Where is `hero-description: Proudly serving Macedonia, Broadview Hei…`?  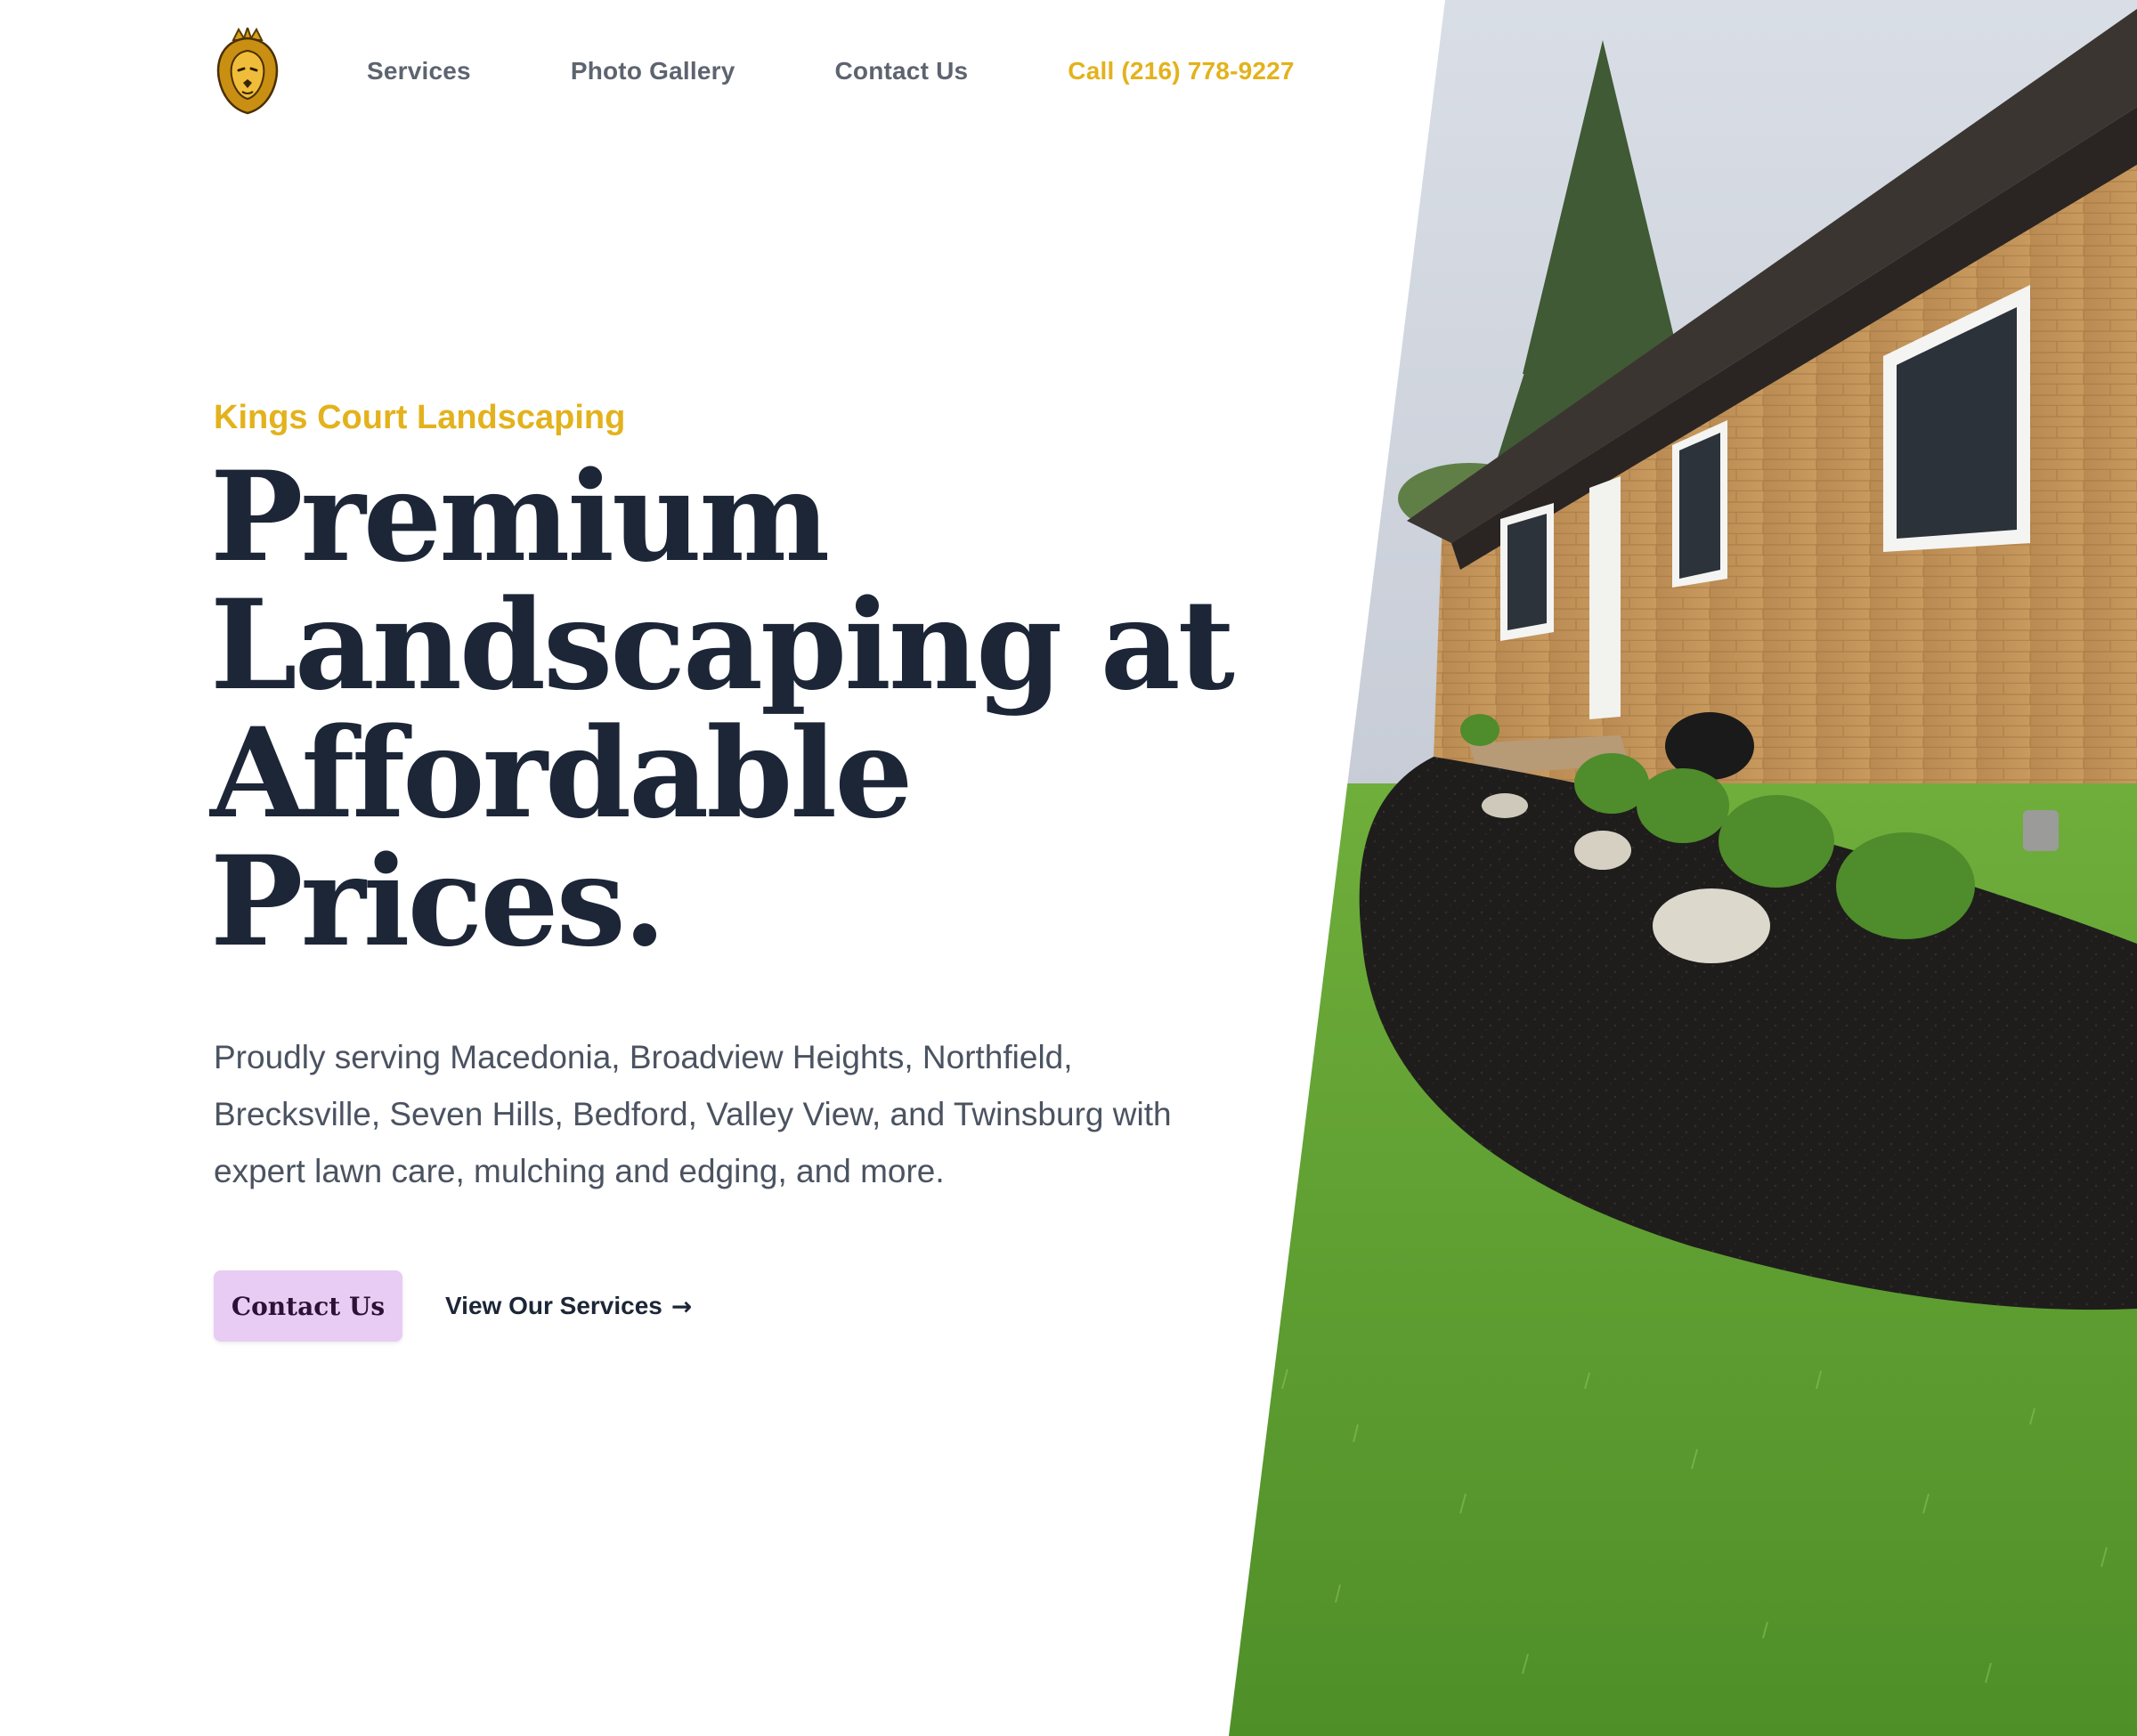 hero-description: Proudly serving Macedonia, Broadview Hei… is located at coordinates (730, 1114).